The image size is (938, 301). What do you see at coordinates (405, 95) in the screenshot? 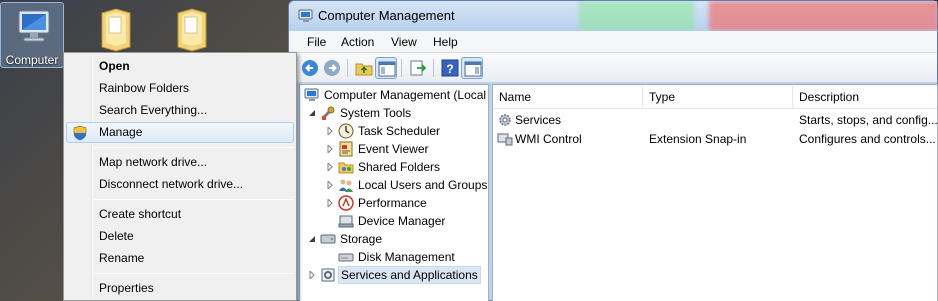
I see `tree-item-label: Computer Management (Local` at bounding box center [405, 95].